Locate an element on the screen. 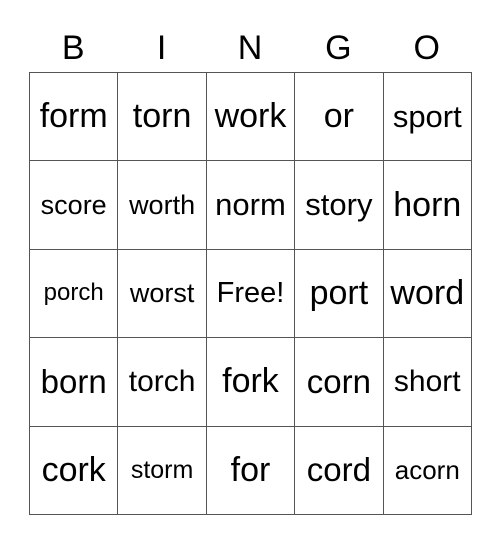  header-letter-i: I is located at coordinates (161, 48).